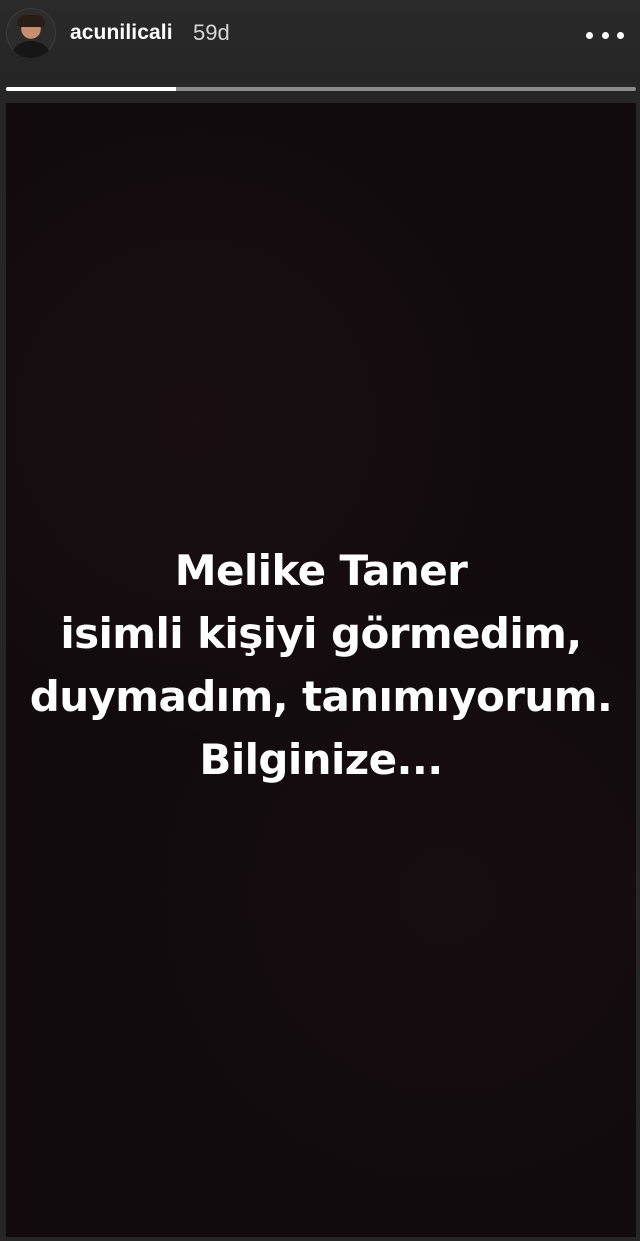 This screenshot has height=1241, width=640. What do you see at coordinates (321, 696) in the screenshot?
I see `story-line-3: duymadım, tanımıyorum.` at bounding box center [321, 696].